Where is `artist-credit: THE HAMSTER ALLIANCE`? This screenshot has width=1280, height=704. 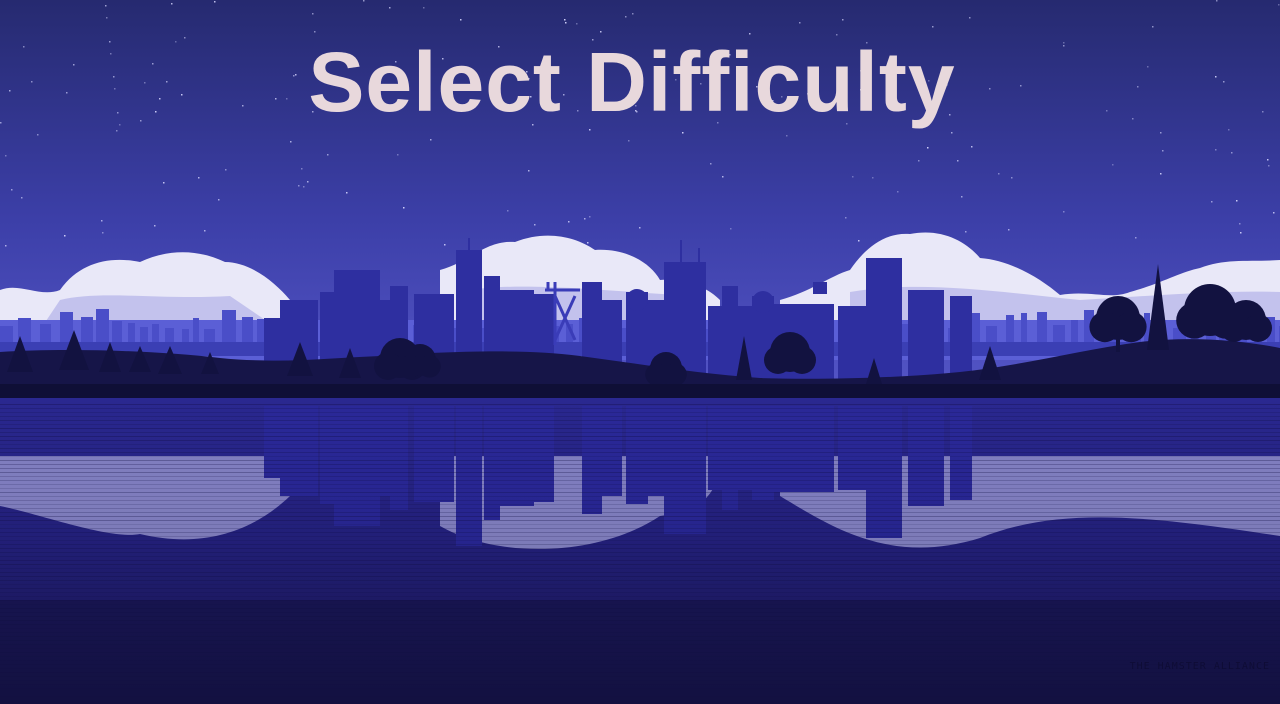 artist-credit: THE HAMSTER ALLIANCE is located at coordinates (1199, 666).